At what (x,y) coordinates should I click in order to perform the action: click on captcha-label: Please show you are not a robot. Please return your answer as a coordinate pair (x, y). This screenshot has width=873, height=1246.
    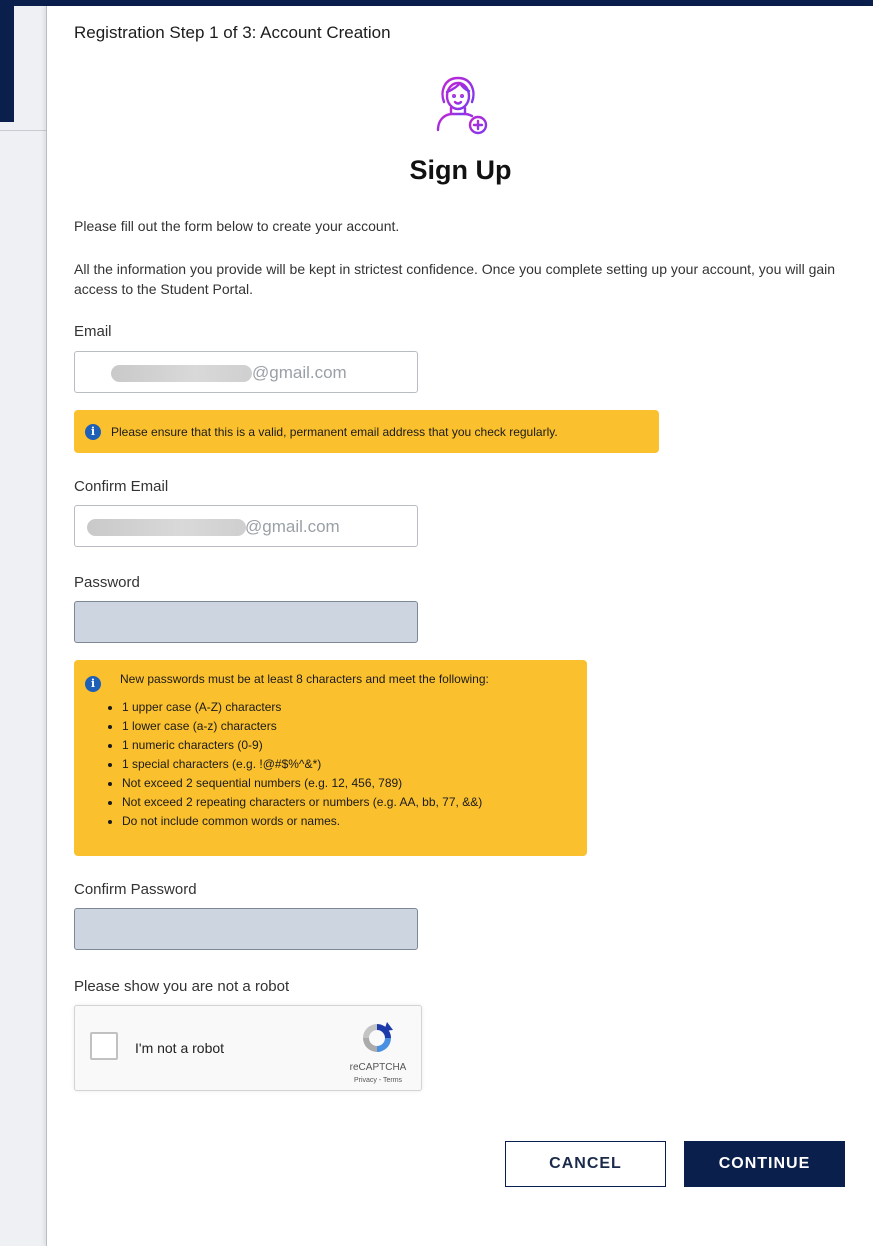
    Looking at the image, I should click on (182, 986).